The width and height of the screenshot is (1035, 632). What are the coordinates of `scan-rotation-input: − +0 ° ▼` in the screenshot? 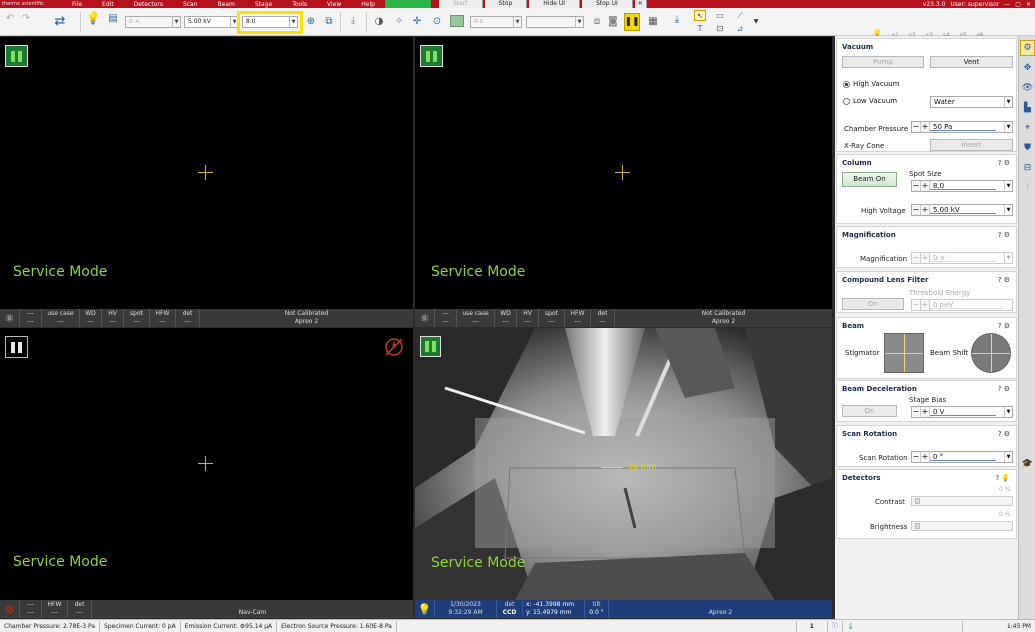 It's located at (962, 457).